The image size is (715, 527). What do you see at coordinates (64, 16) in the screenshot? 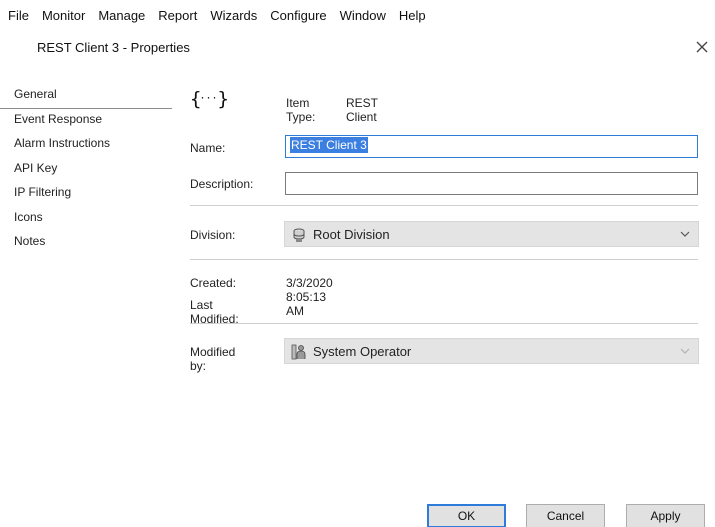
I see `menu-monitor: Monitor` at bounding box center [64, 16].